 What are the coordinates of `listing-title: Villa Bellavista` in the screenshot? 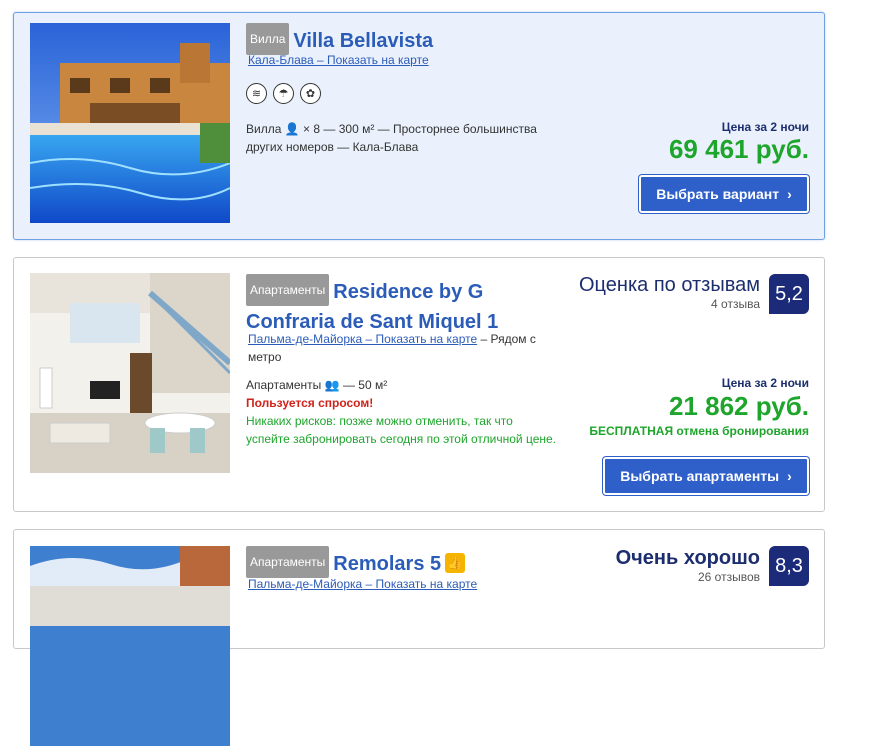 It's located at (363, 41).